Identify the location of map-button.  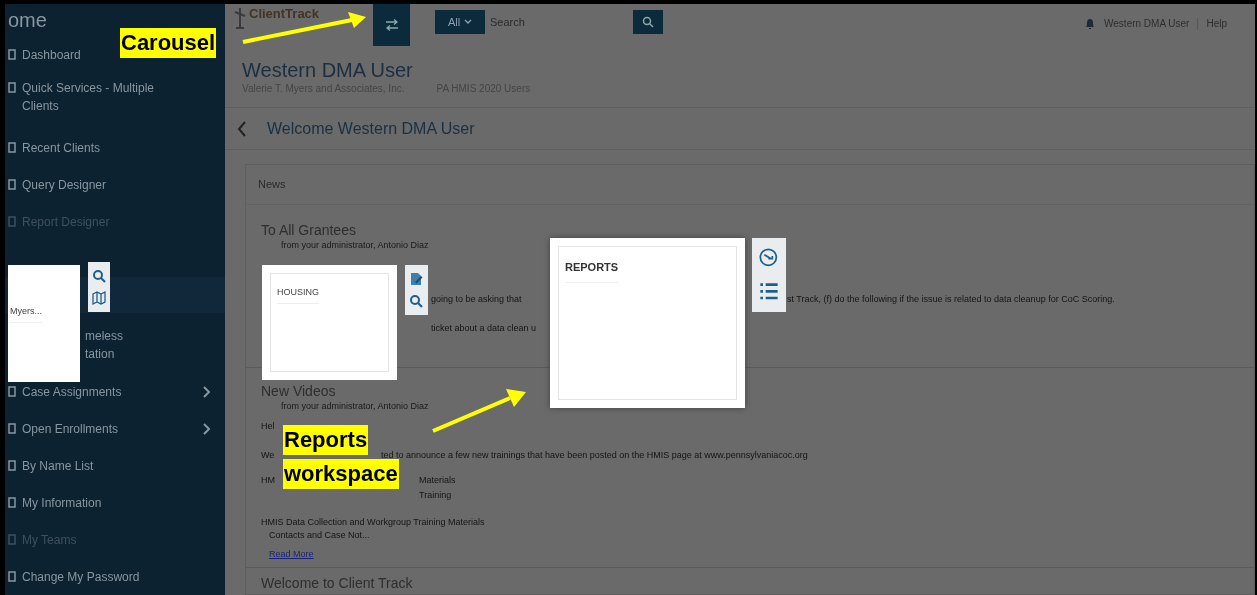
(99, 298).